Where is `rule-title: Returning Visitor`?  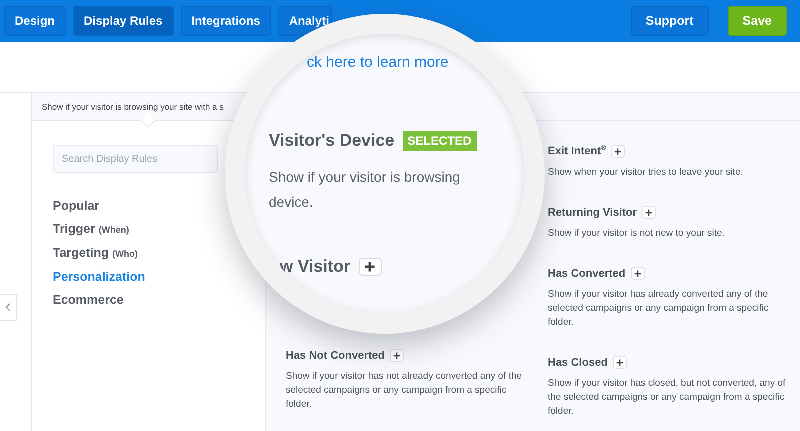
rule-title: Returning Visitor is located at coordinates (593, 212).